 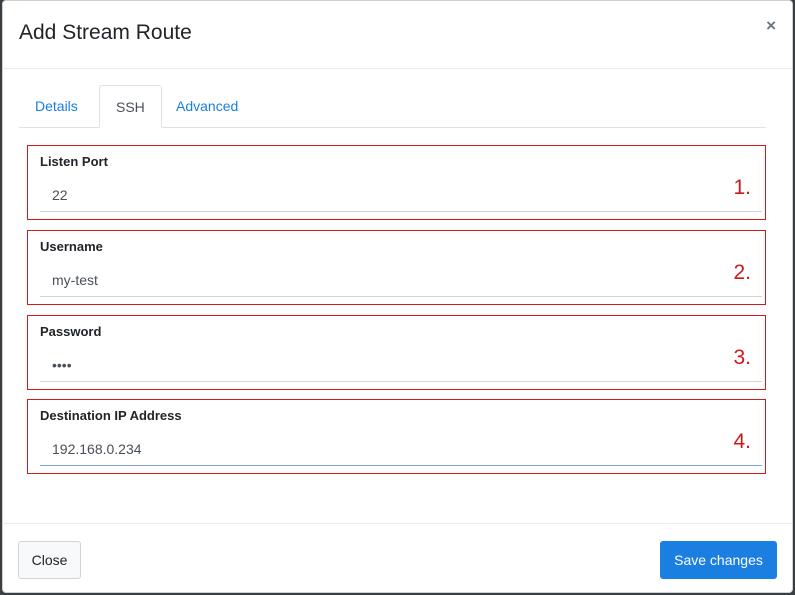 I want to click on password-label: Password, so click(x=71, y=331).